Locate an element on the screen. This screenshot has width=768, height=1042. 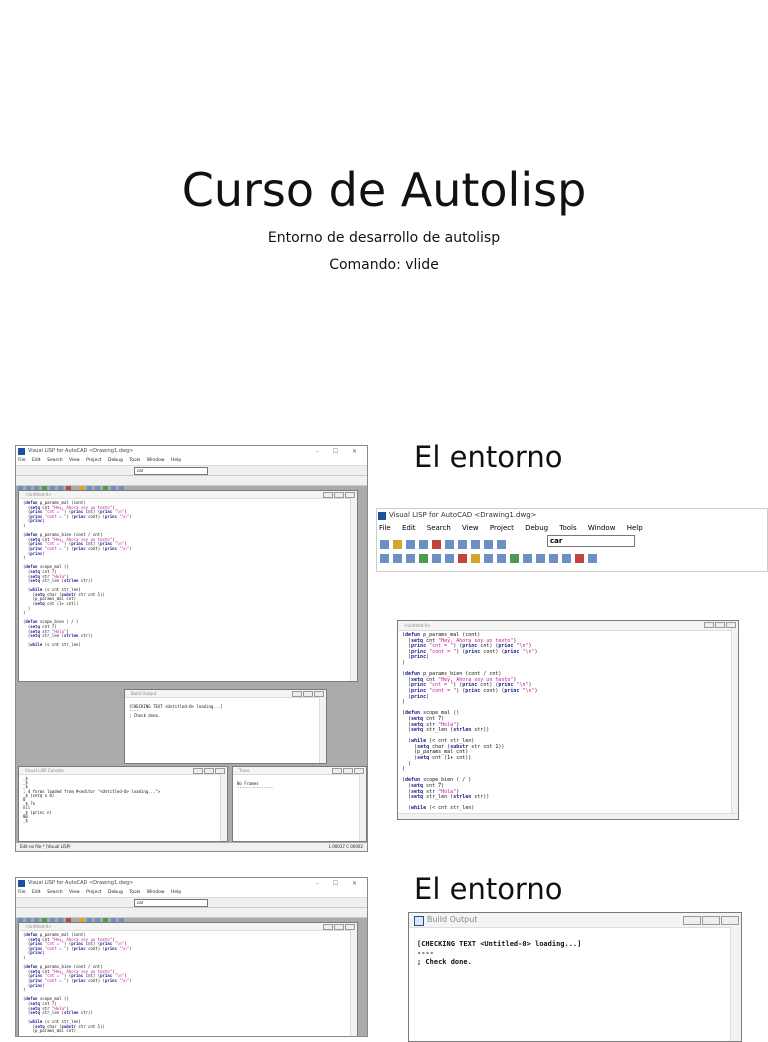
watch-icon is located at coordinates (553, 558).